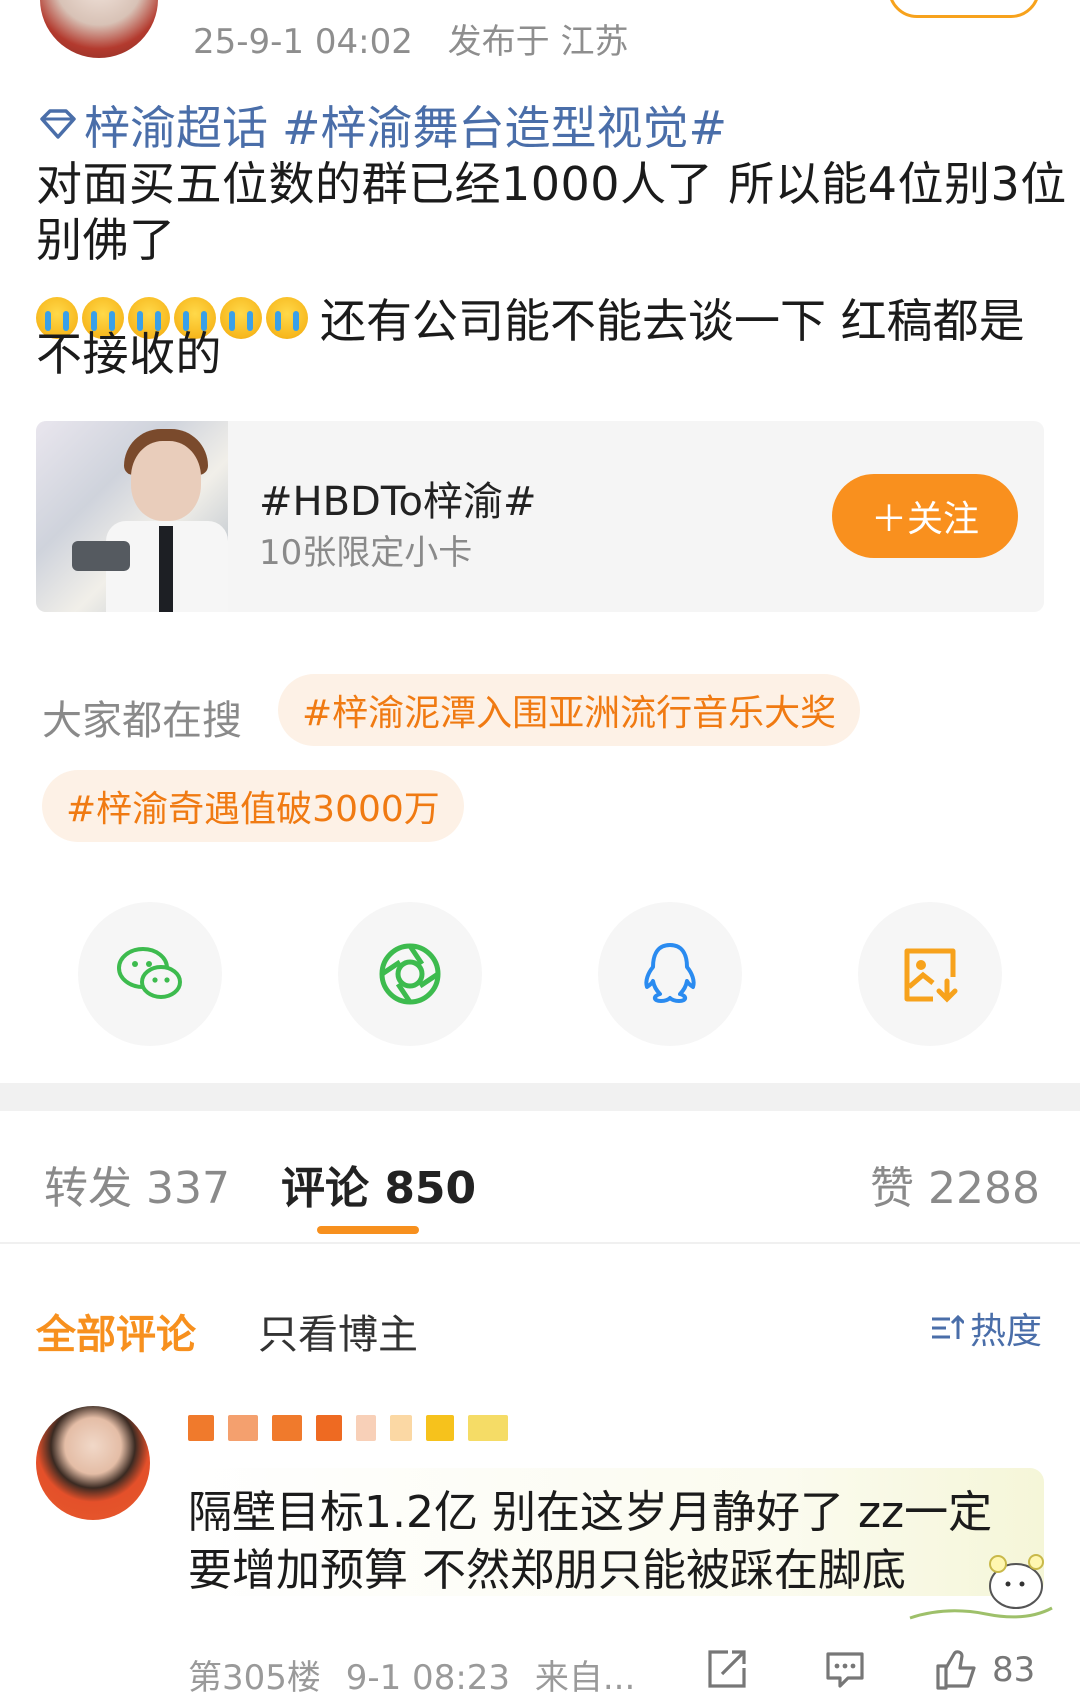 Image resolution: width=1080 pixels, height=1701 pixels. Describe the element at coordinates (956, 1670) in the screenshot. I see `thumbs-up-icon` at that location.